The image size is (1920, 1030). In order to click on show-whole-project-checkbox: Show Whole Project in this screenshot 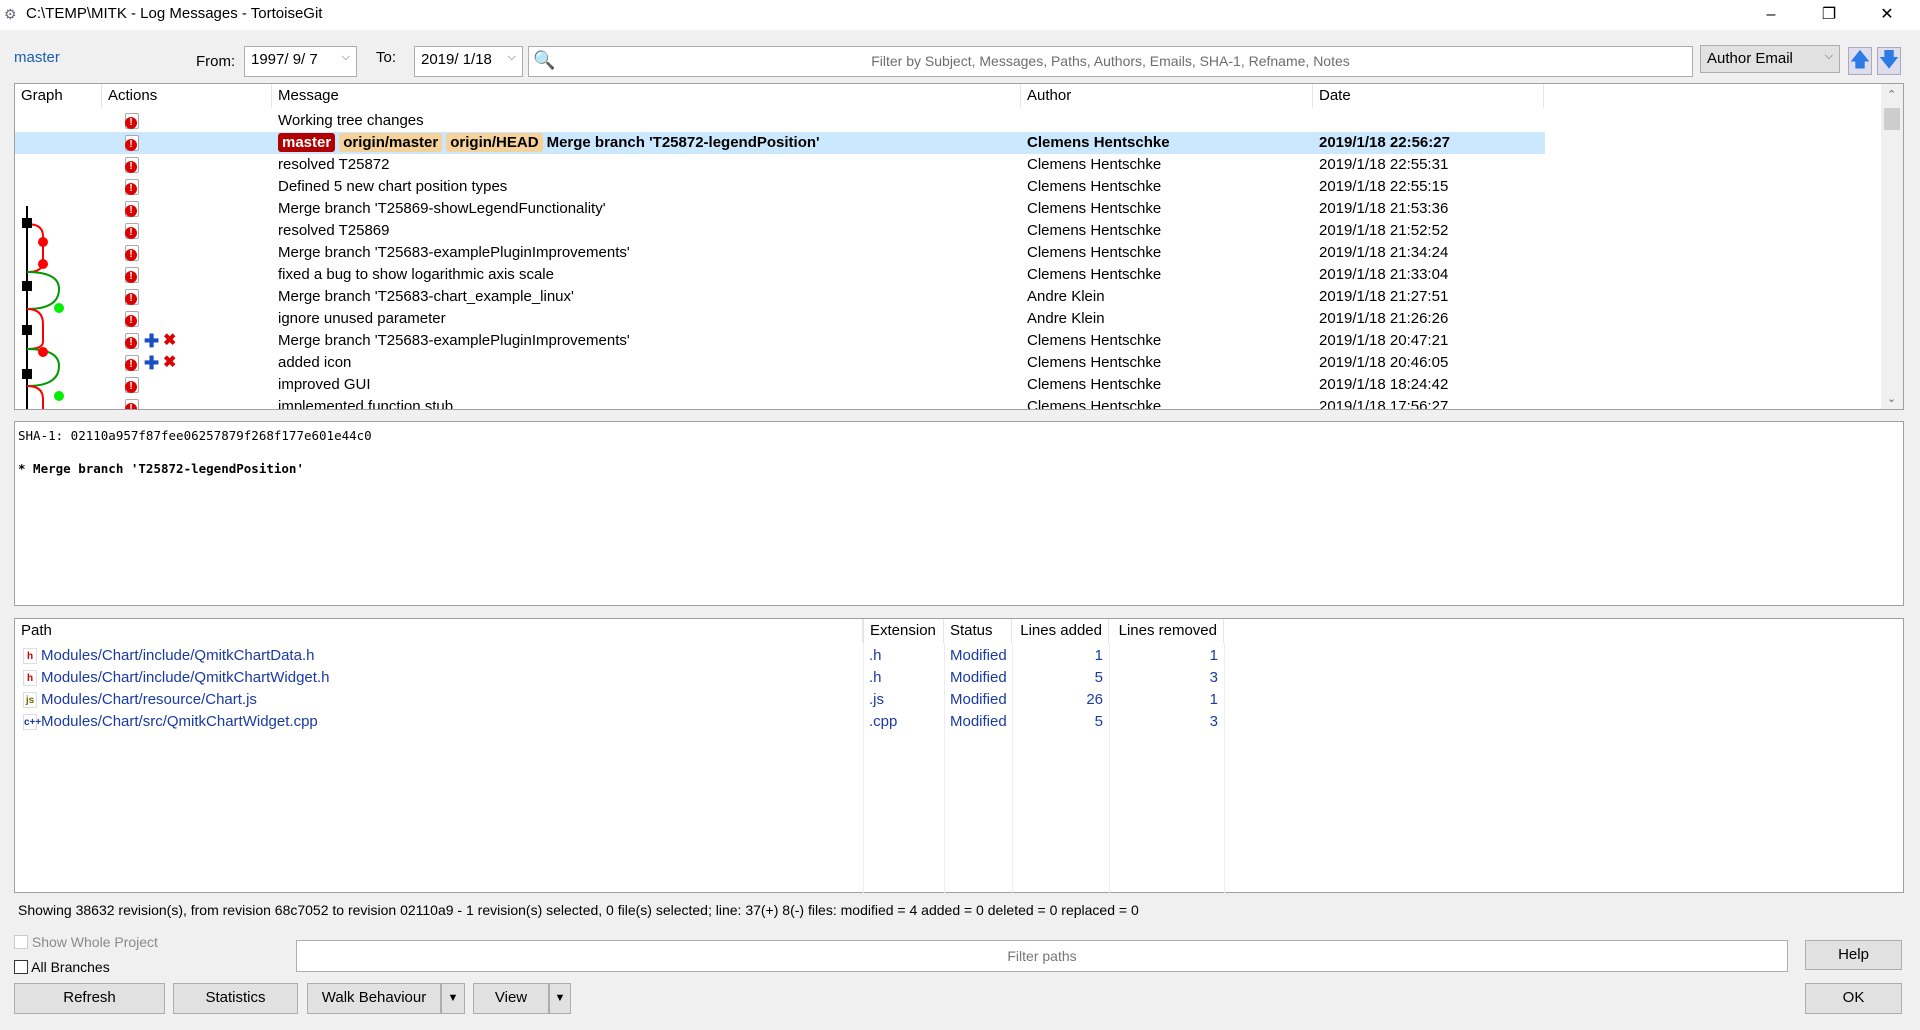, I will do `click(86, 942)`.